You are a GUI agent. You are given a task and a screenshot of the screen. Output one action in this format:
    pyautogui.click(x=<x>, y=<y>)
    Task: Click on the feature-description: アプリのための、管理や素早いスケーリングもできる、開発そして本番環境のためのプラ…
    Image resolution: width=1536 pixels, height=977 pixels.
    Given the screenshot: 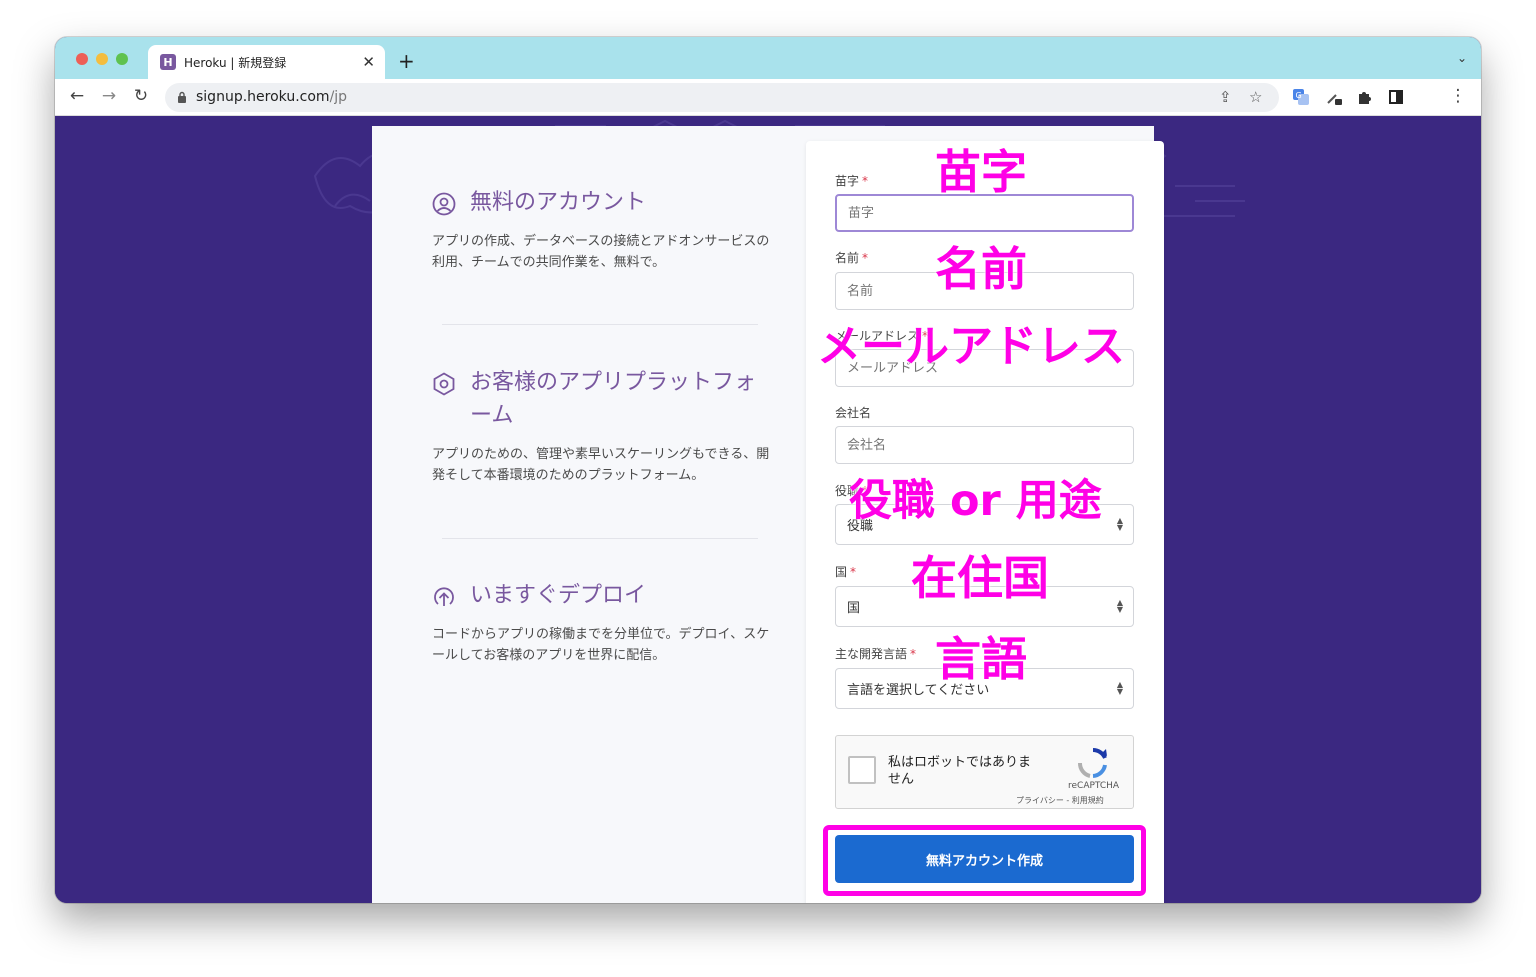 What is the action you would take?
    pyautogui.click(x=601, y=465)
    